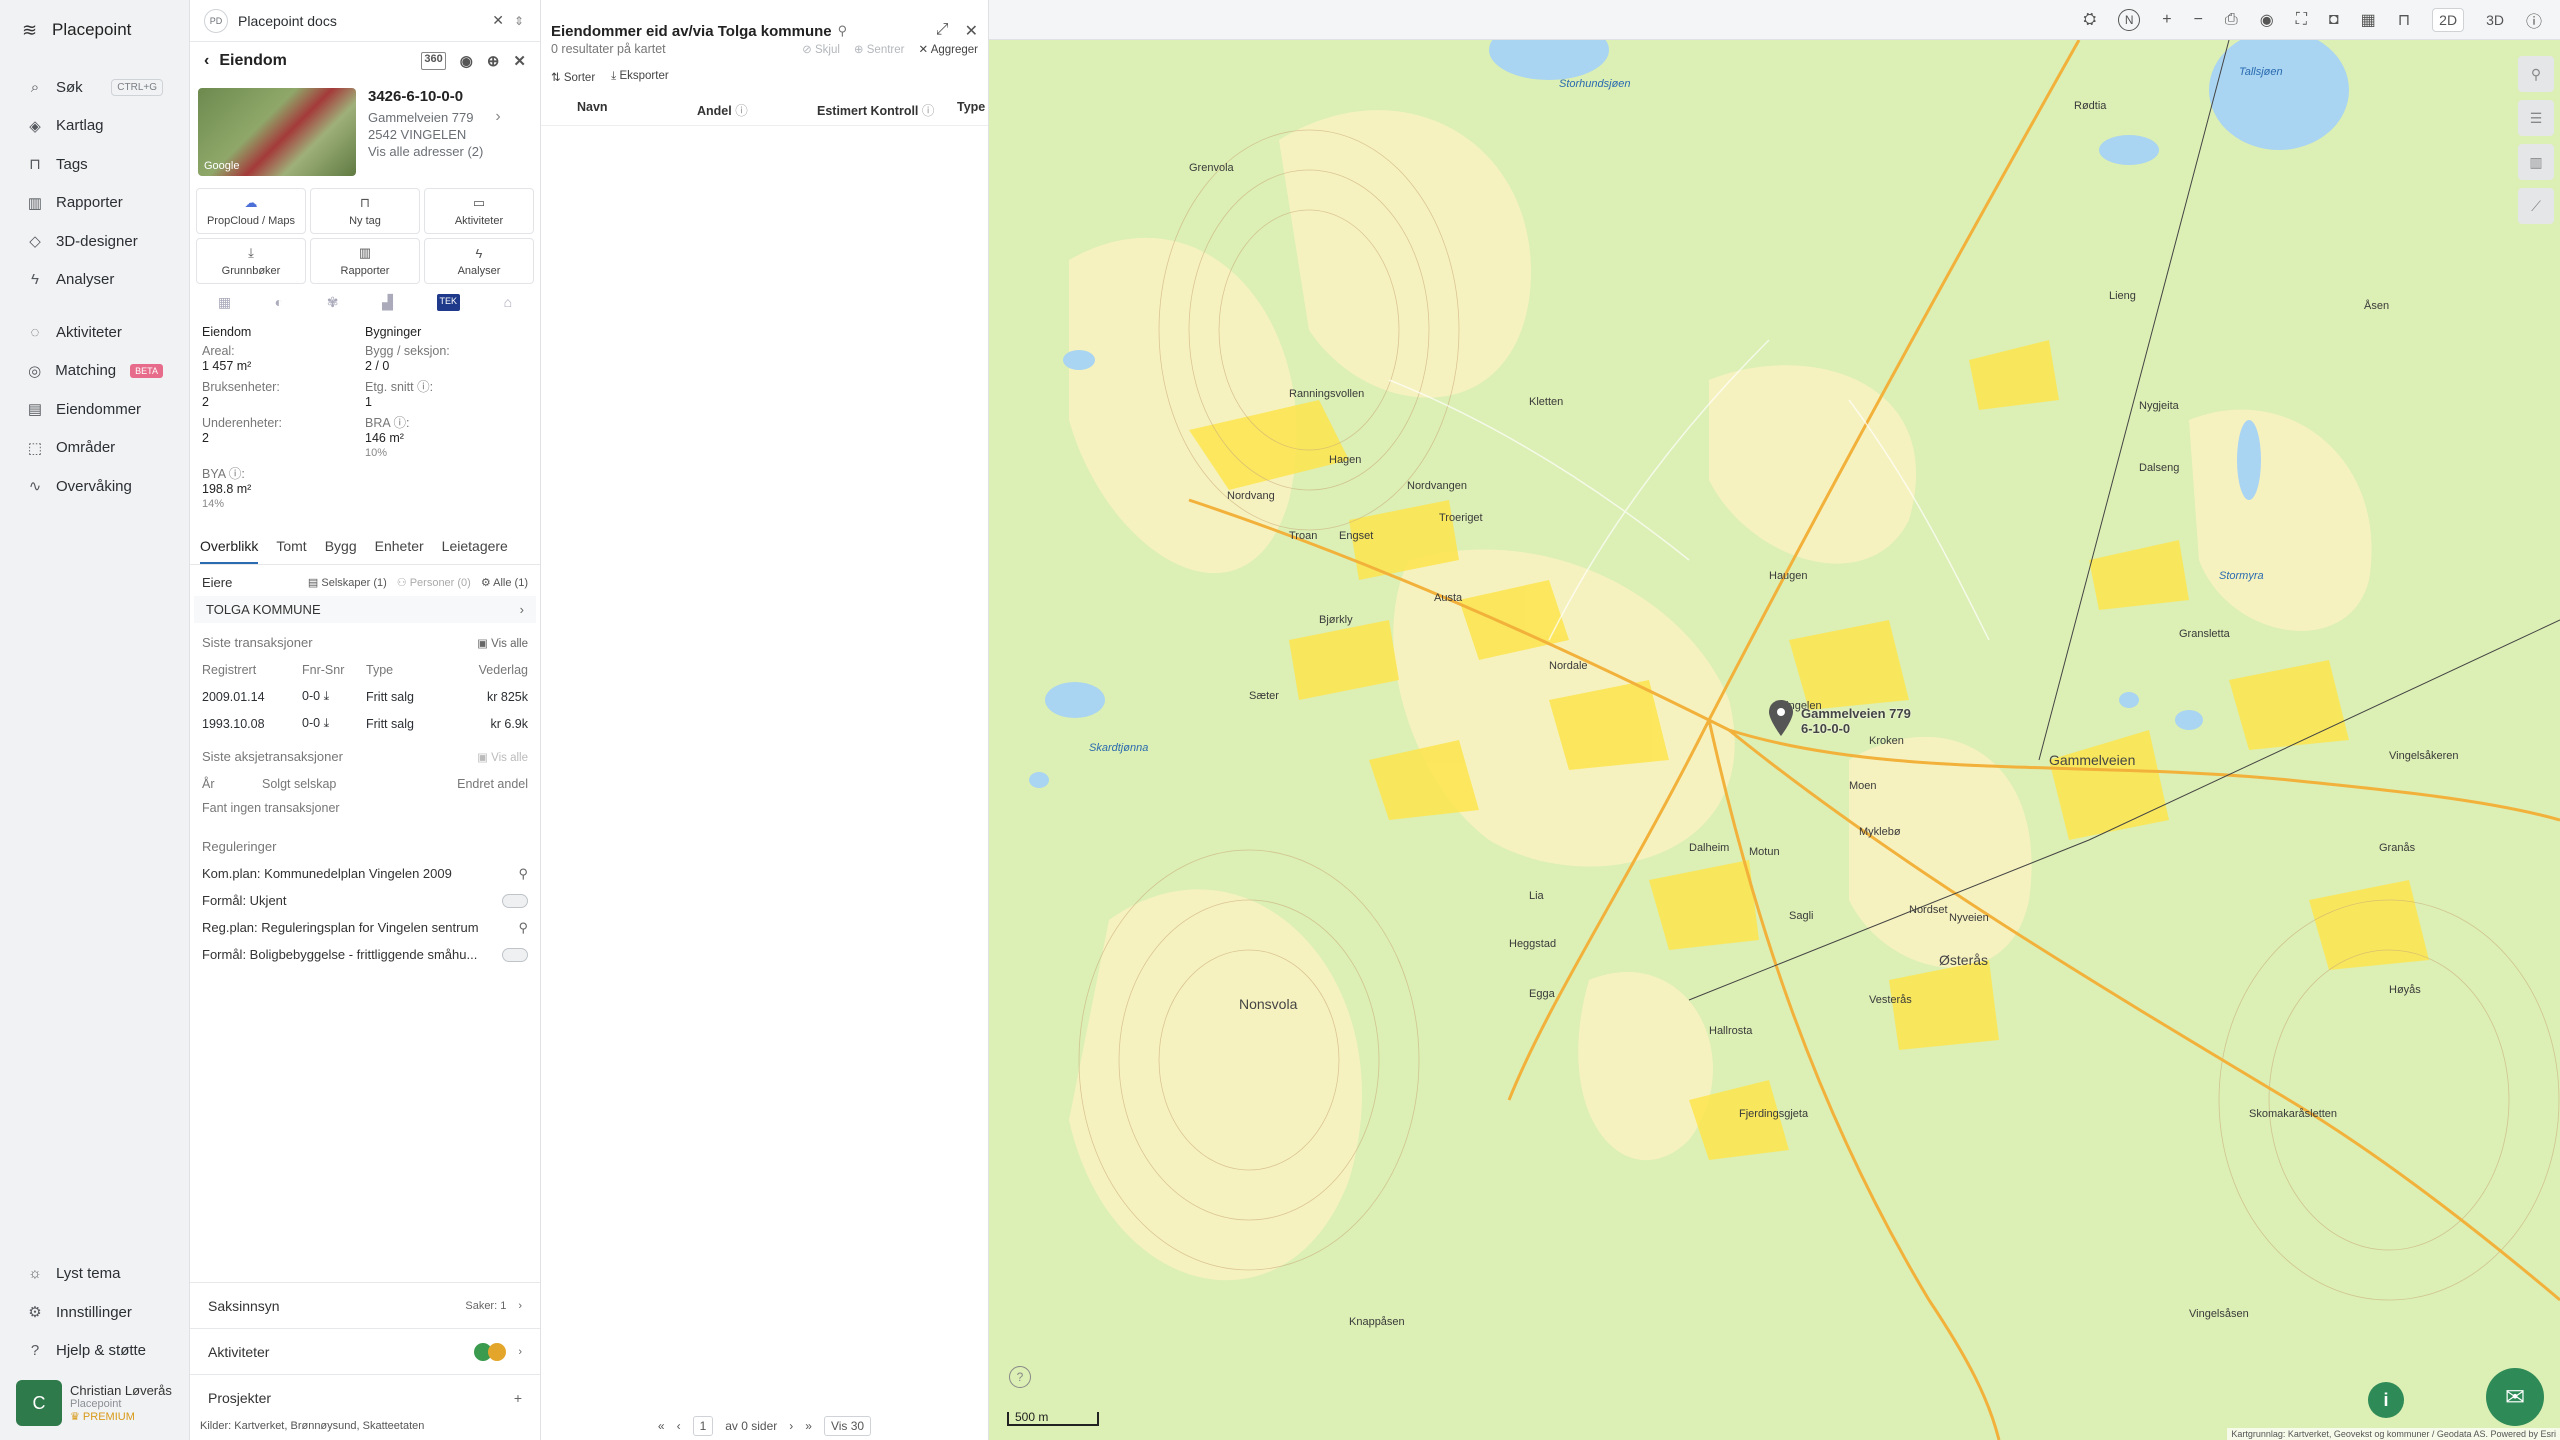 This screenshot has height=1440, width=2560. Describe the element at coordinates (2515, 1397) in the screenshot. I see `chat-button: ✉` at that location.